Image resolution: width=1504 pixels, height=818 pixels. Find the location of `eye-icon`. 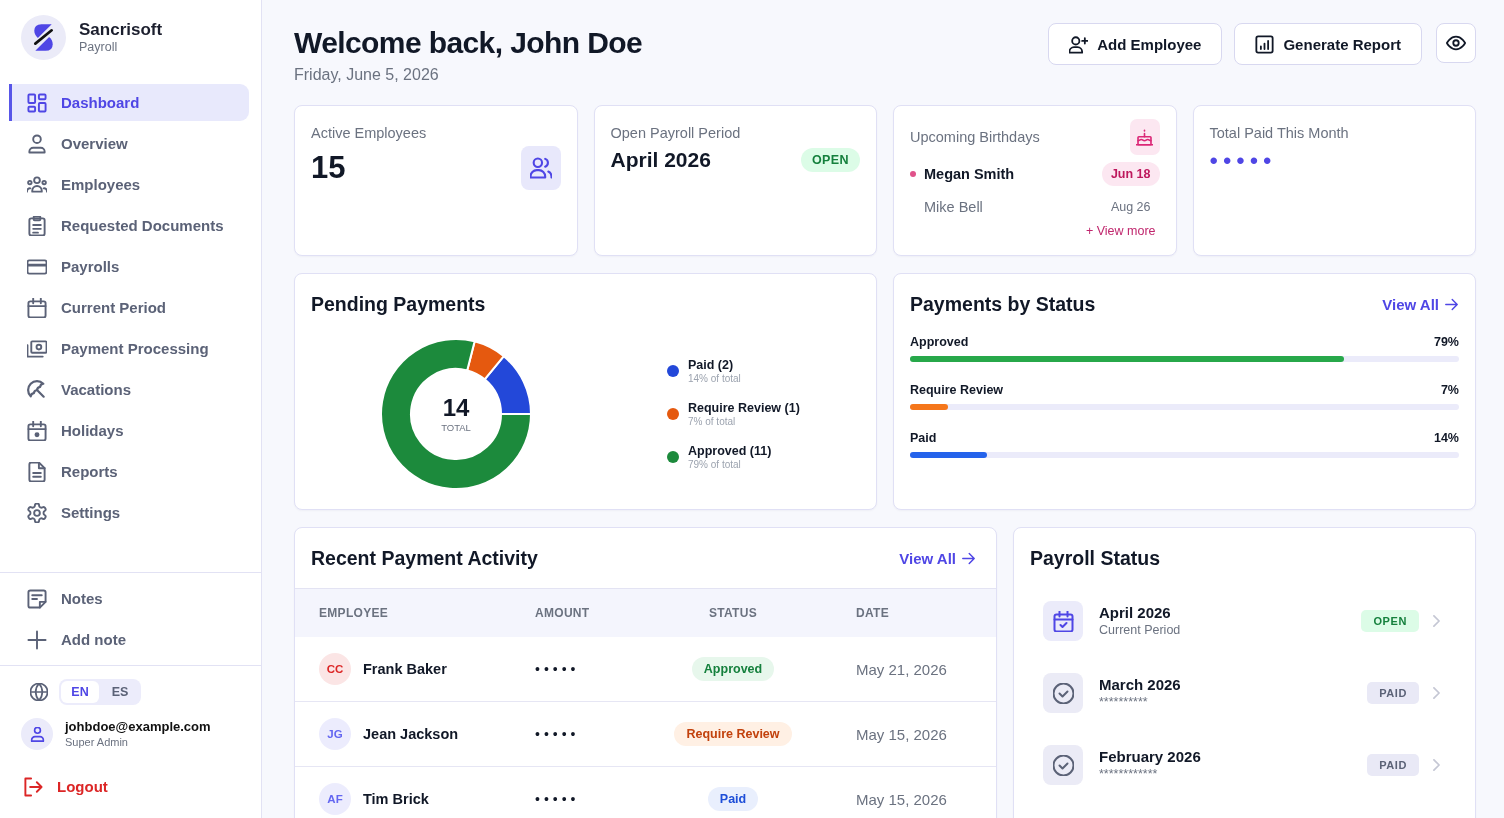

eye-icon is located at coordinates (1456, 43).